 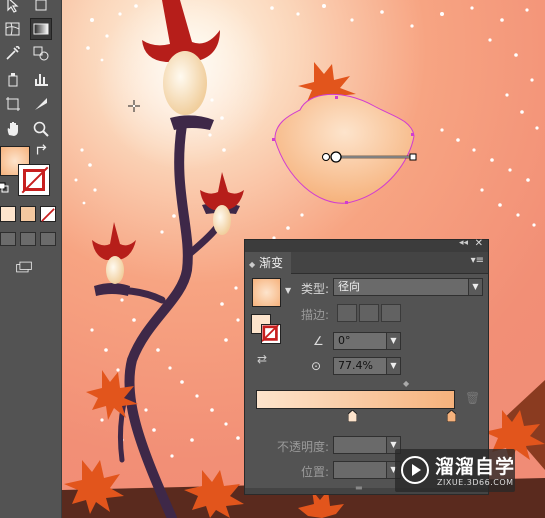 I want to click on stroke-label: 描边:, so click(x=315, y=315).